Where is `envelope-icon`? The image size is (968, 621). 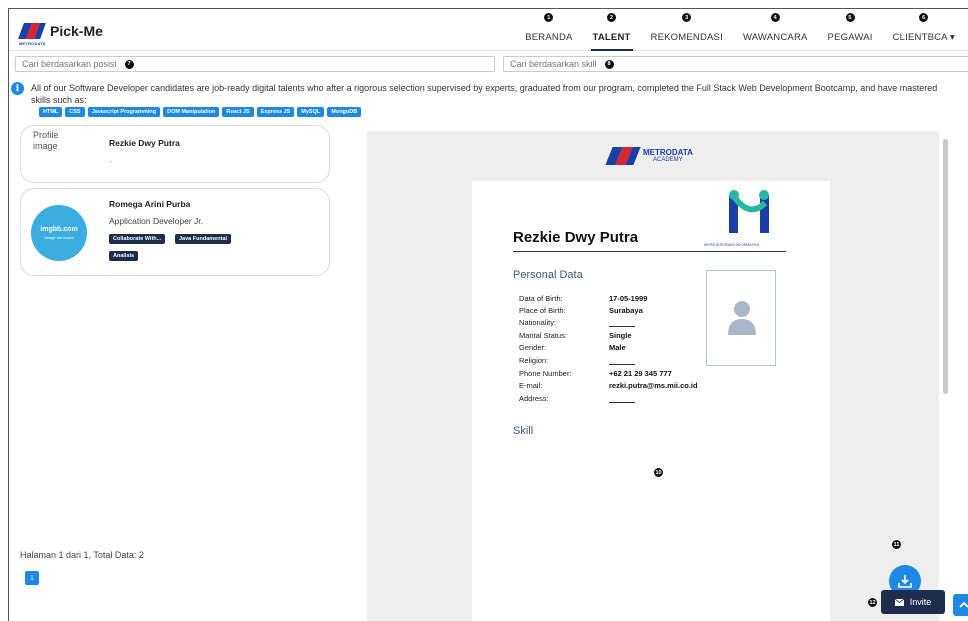
envelope-icon is located at coordinates (899, 602).